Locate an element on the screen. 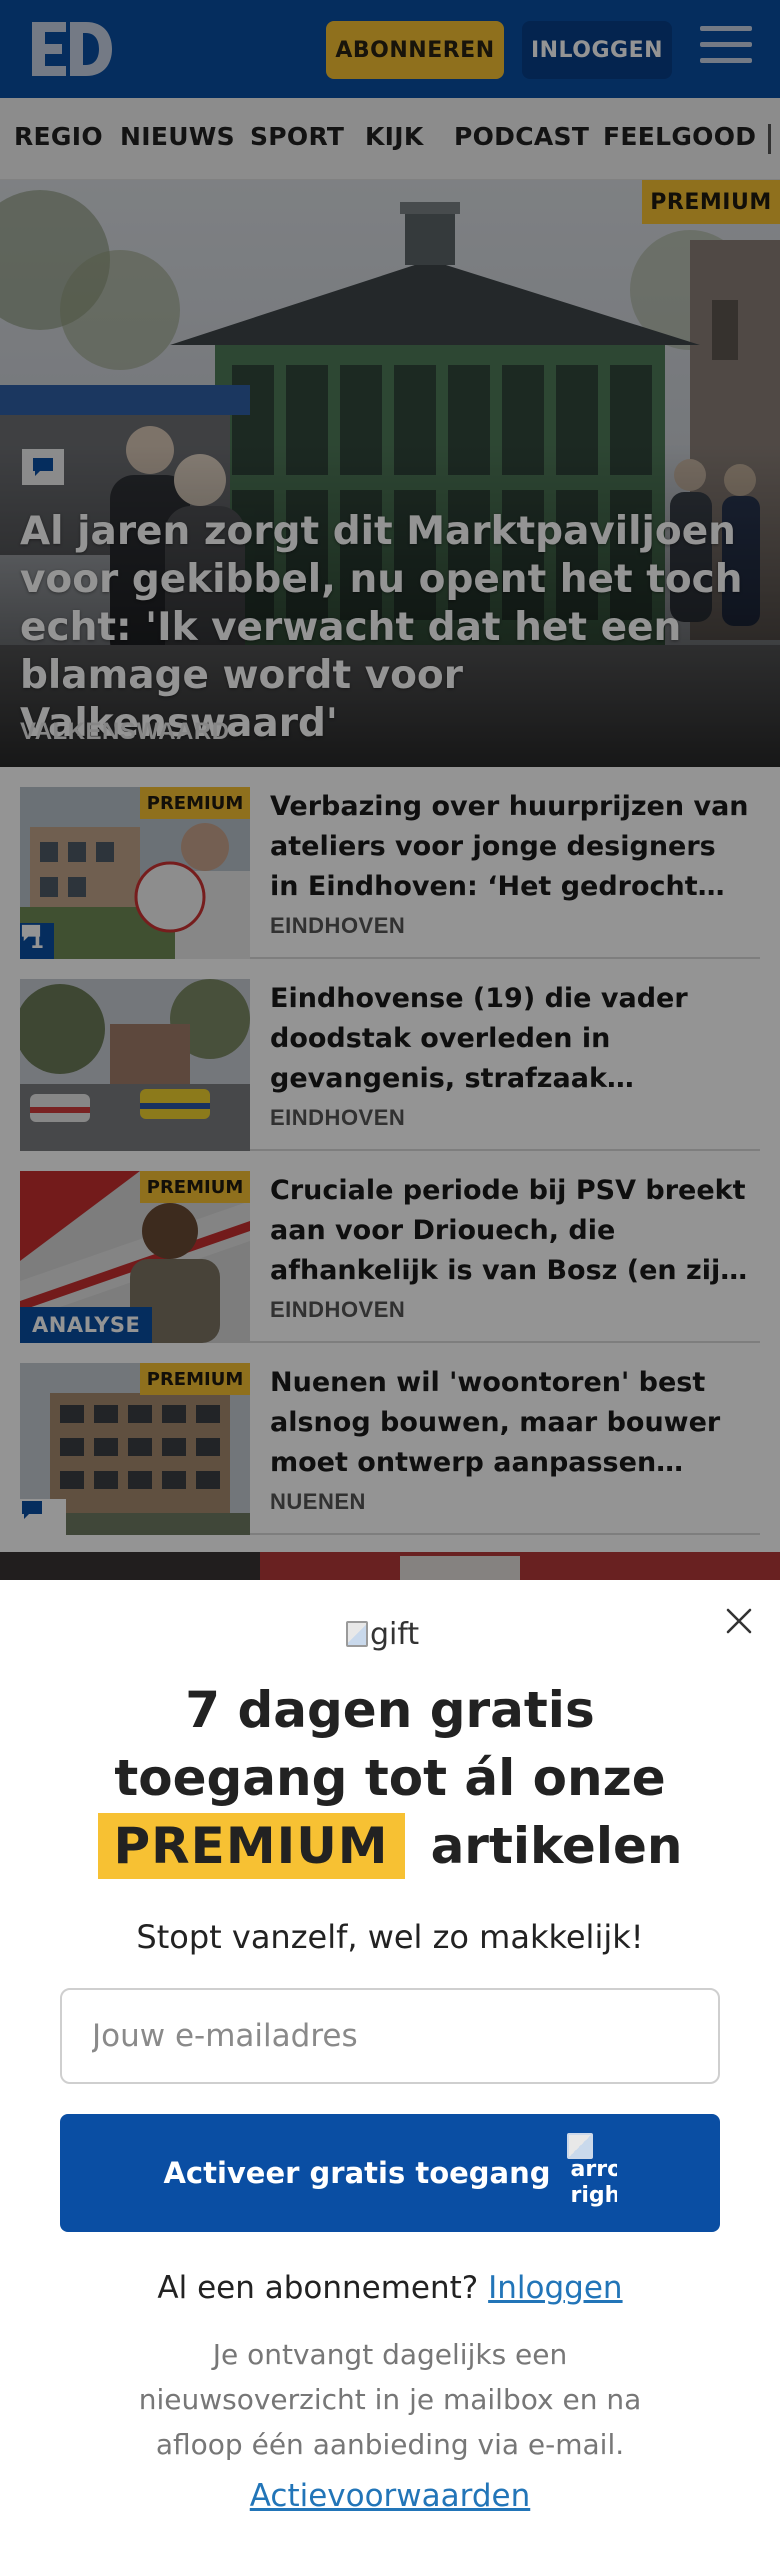  email-input is located at coordinates (390, 2036).